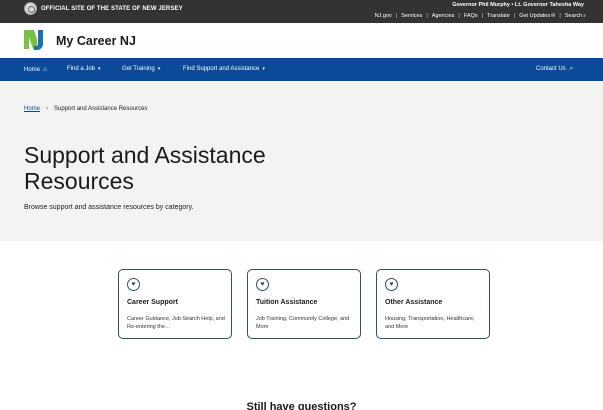 Image resolution: width=603 pixels, height=410 pixels. Describe the element at coordinates (152, 302) in the screenshot. I see `card-title: Career Support` at that location.